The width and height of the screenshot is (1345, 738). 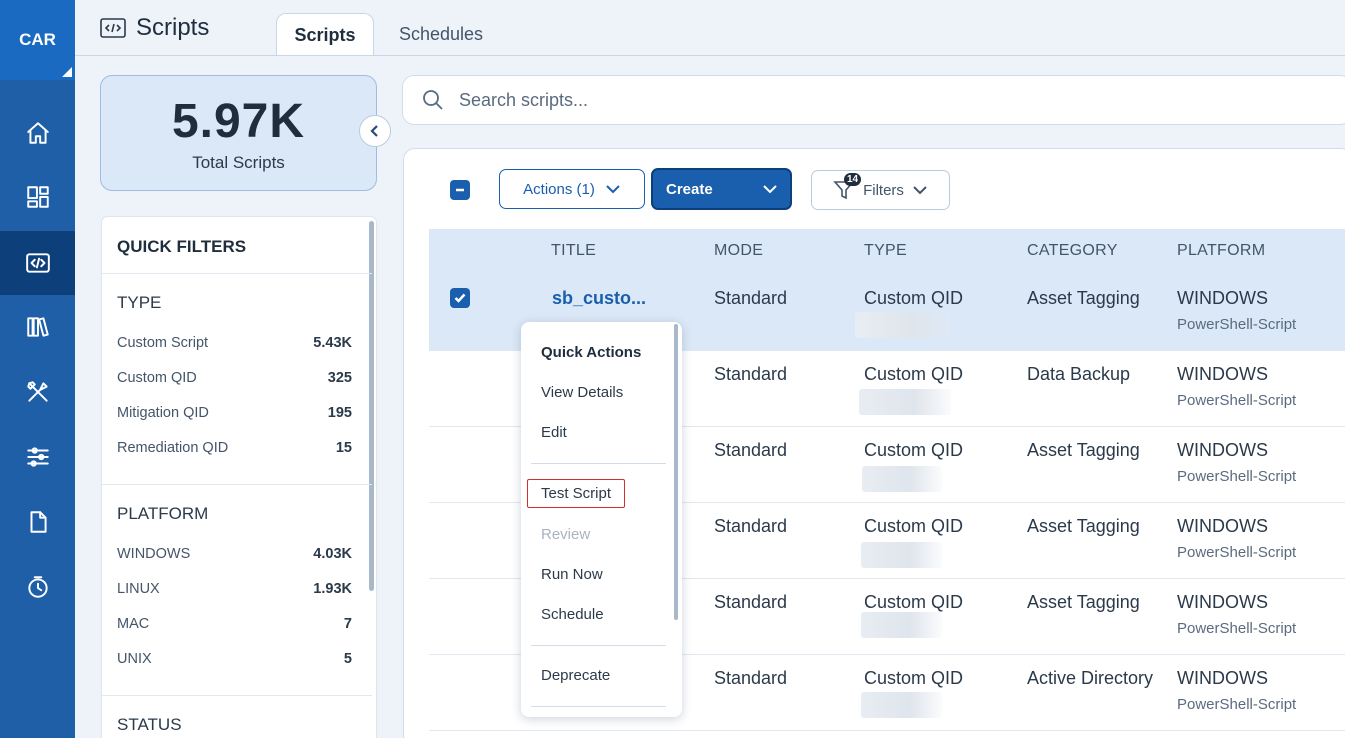 I want to click on tab-scripts: Scripts, so click(x=325, y=34).